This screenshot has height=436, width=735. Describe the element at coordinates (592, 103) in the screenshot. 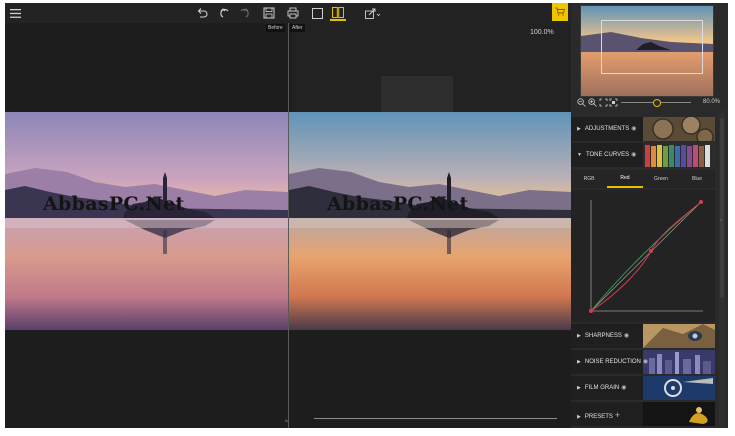

I see `zoom-in-icon` at that location.